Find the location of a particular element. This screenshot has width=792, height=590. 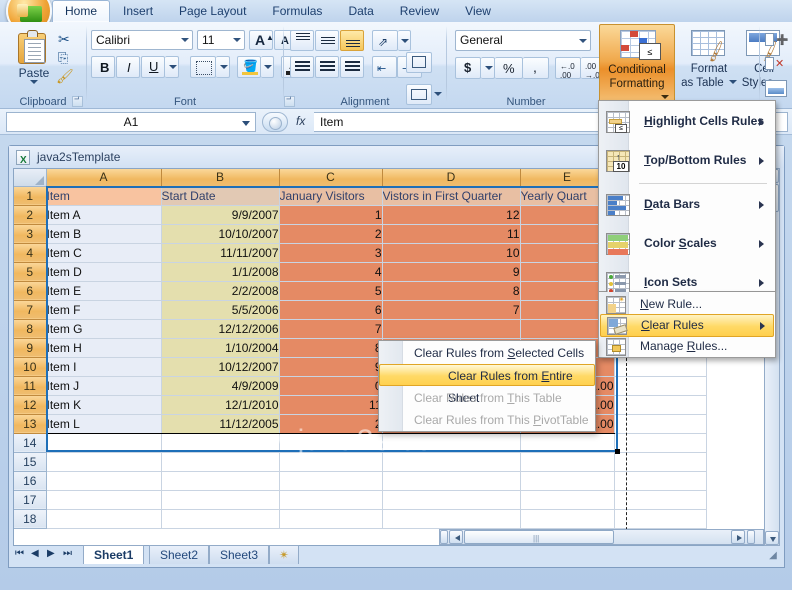

delete-cells-icon: ✕ is located at coordinates (776, 64).